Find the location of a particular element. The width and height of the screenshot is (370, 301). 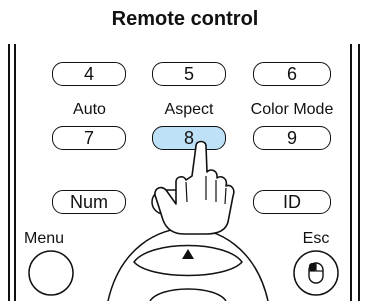

hand-pointer-icon is located at coordinates (194, 187).